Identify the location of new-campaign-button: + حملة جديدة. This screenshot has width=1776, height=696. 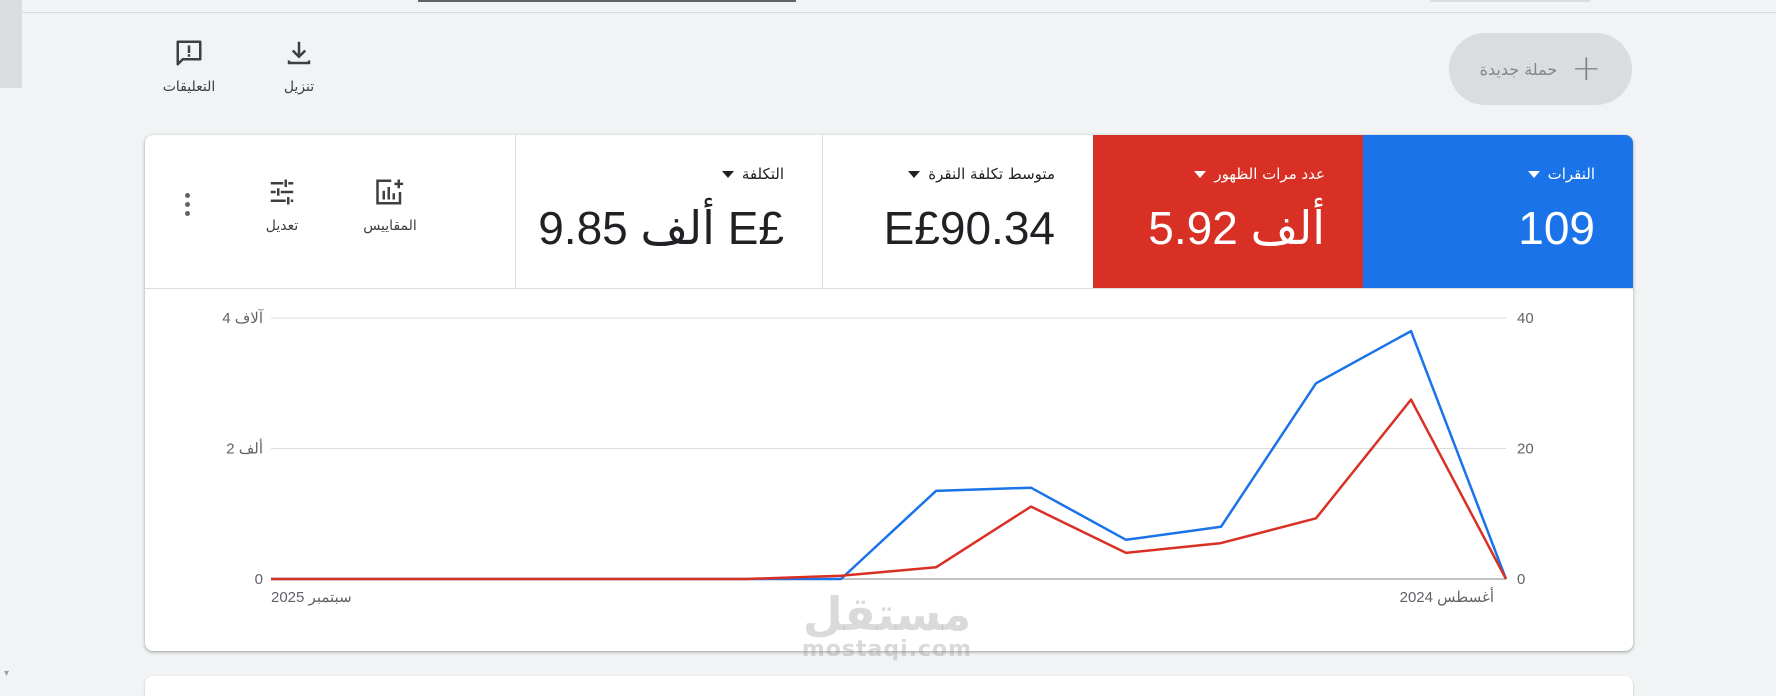
(1540, 69).